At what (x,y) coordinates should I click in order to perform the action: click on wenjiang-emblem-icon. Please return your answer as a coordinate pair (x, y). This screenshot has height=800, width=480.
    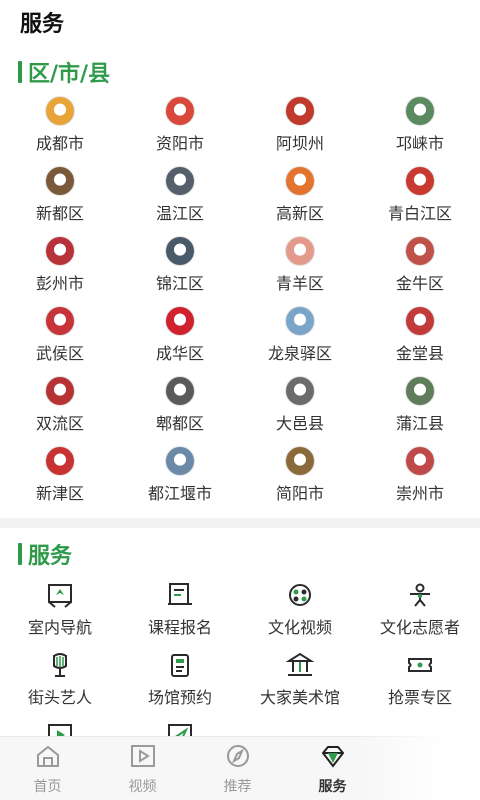
    Looking at the image, I should click on (180, 181).